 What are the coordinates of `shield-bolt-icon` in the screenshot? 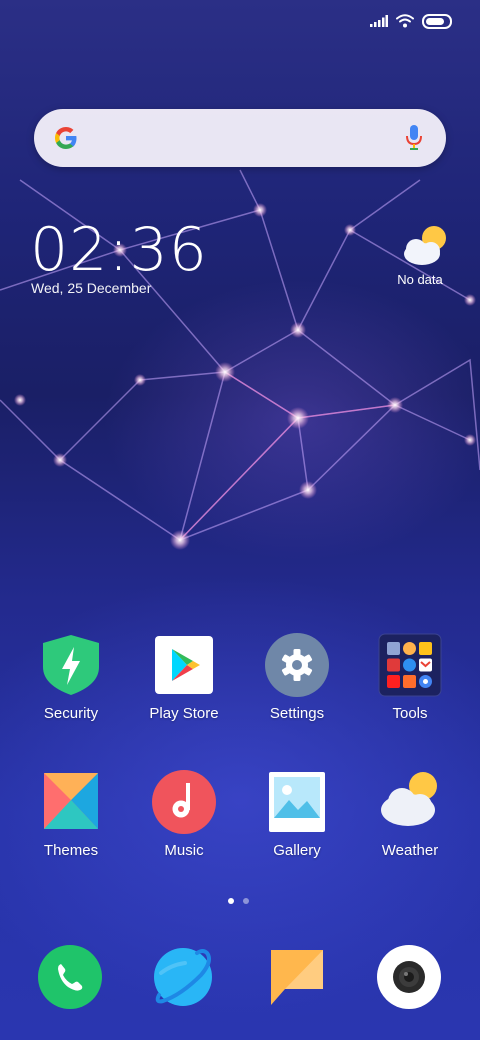 It's located at (71, 665).